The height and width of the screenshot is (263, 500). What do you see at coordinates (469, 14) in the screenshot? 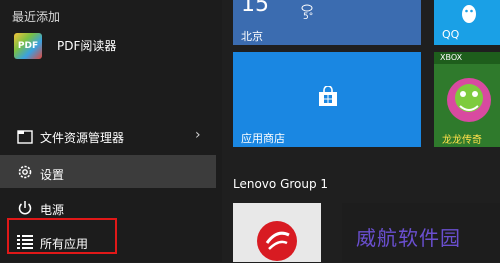
I see `qq-penguin-icon` at bounding box center [469, 14].